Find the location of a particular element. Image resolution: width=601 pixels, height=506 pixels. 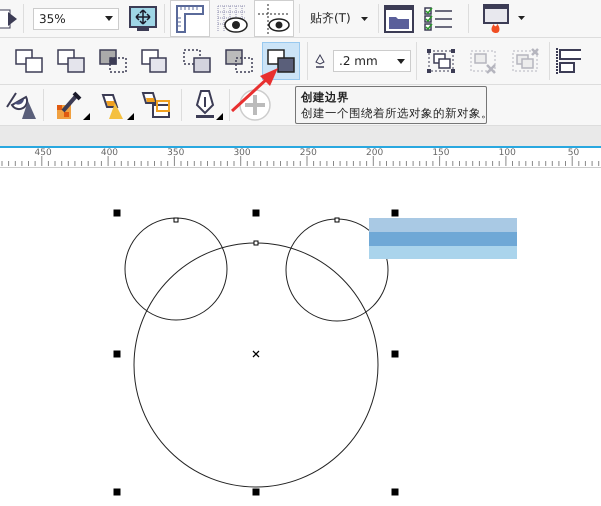

tooltip-description: 创建一个围绕着所选对象的新对象。 is located at coordinates (397, 113).